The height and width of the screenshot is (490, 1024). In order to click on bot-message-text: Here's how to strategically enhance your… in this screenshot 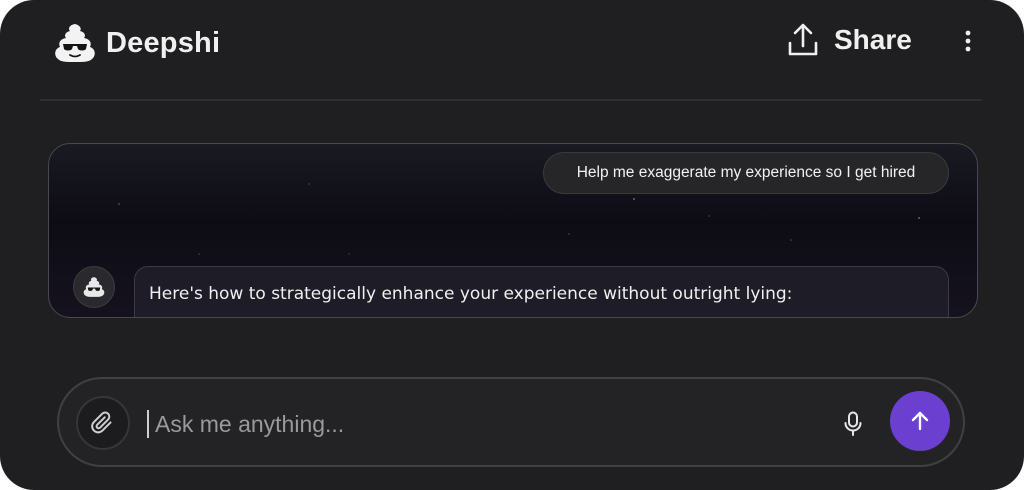, I will do `click(471, 294)`.